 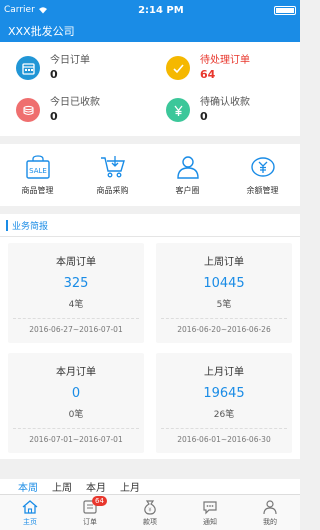 What do you see at coordinates (161, 10) in the screenshot?
I see `clock: 2:14 PM` at bounding box center [161, 10].